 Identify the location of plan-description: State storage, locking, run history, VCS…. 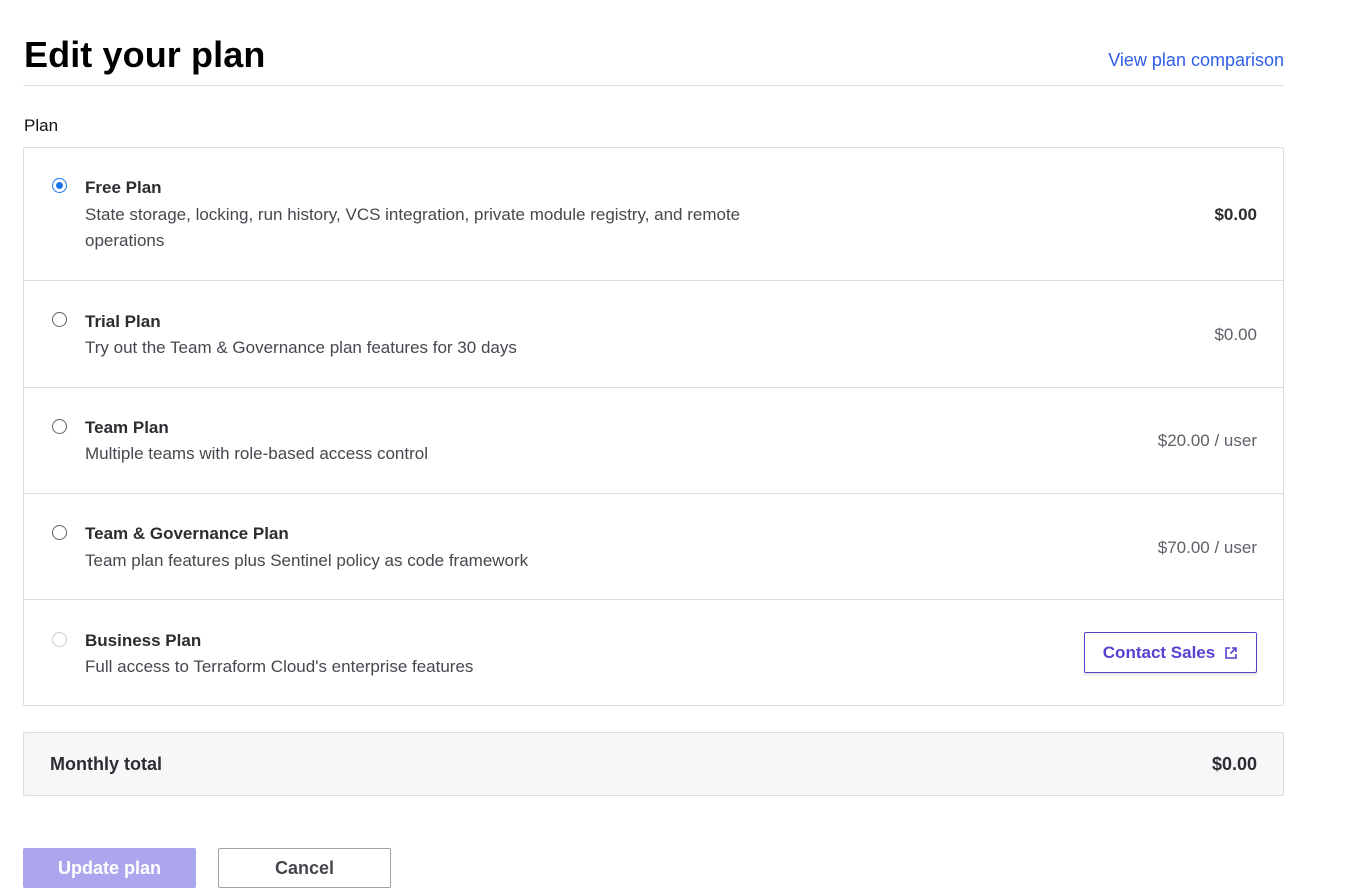
(413, 227).